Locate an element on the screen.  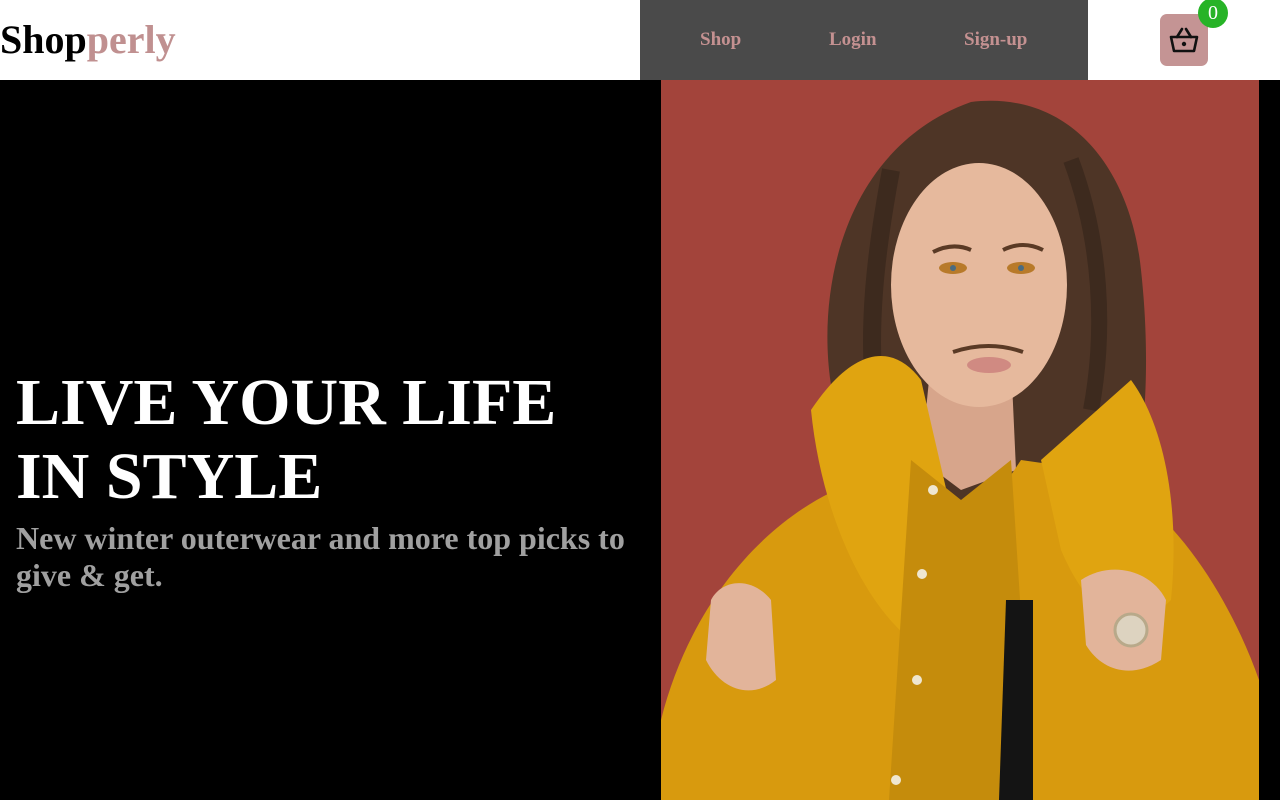
hero-title: LIVE YOUR LIFE IN STYLE is located at coordinates (286, 439).